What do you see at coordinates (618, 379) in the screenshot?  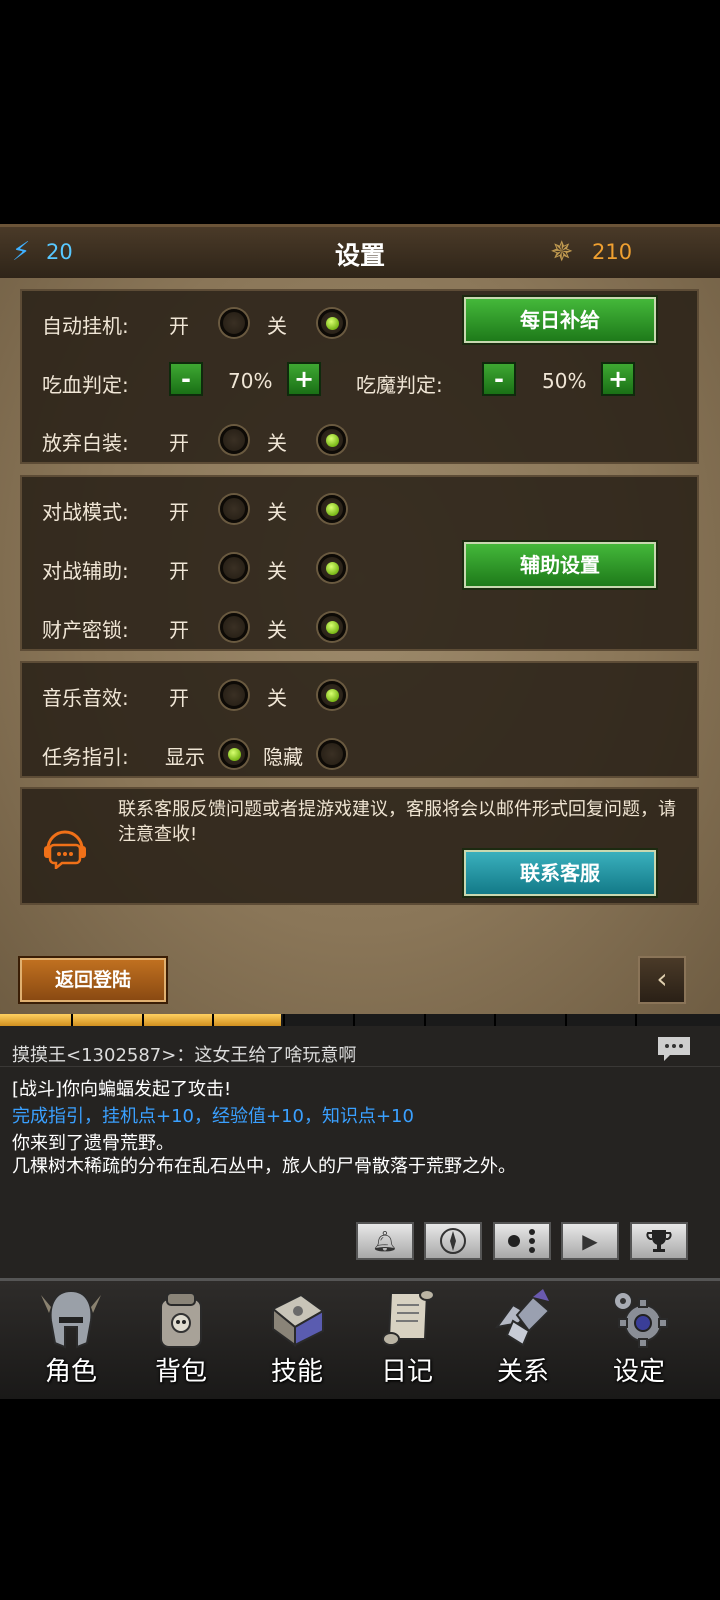 I see `mp-plus-button: +` at bounding box center [618, 379].